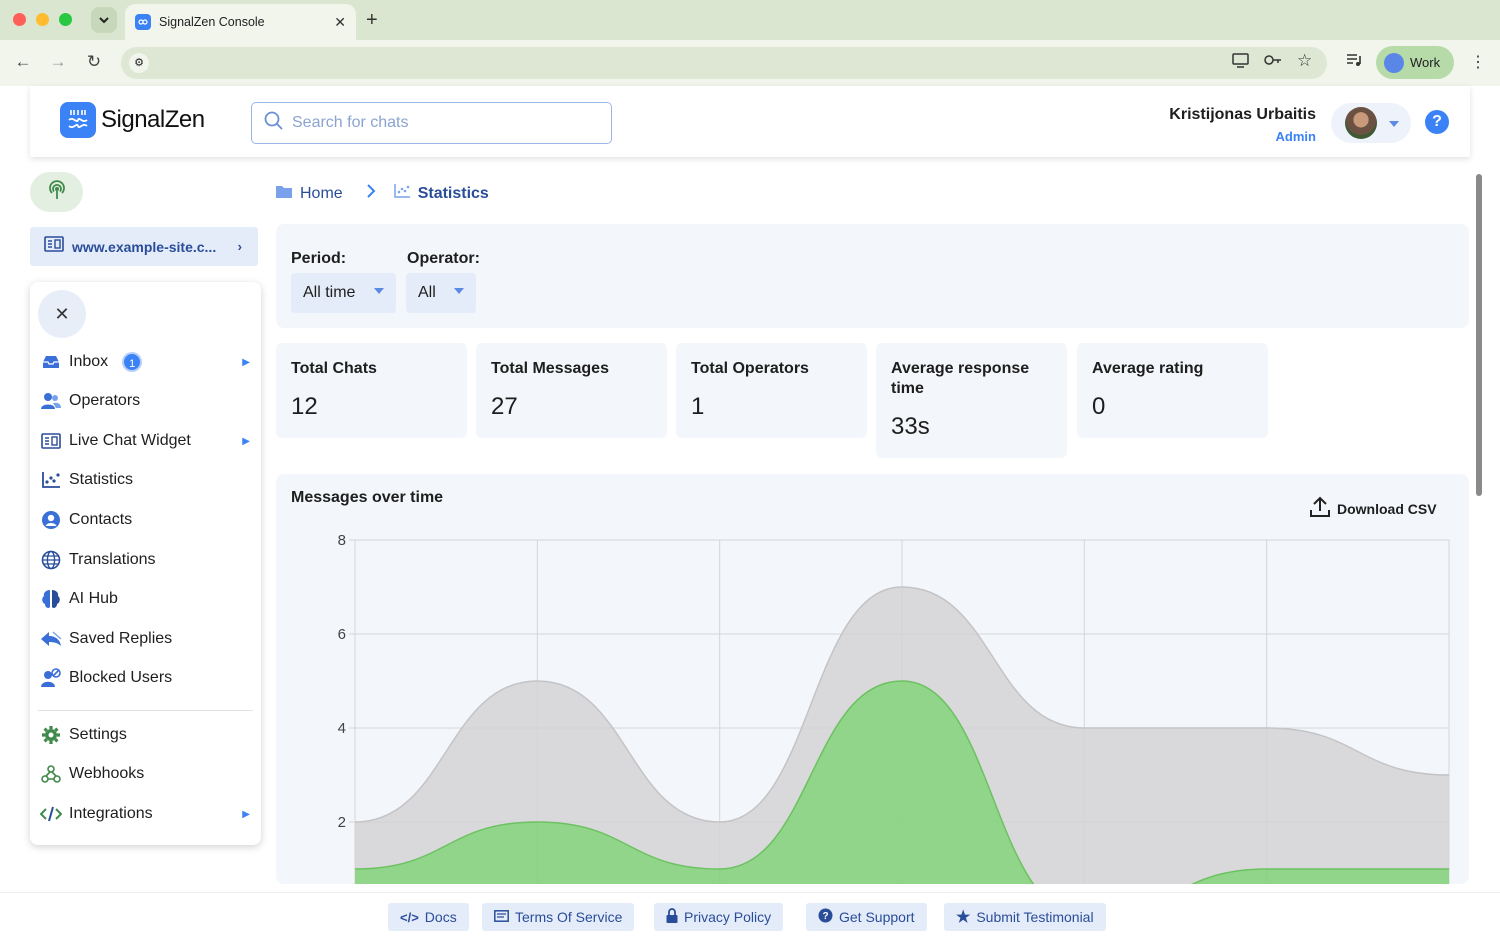 The image size is (1500, 941). Describe the element at coordinates (872, 276) in the screenshot. I see `filter-panel: Period: All time Operator: All` at that location.